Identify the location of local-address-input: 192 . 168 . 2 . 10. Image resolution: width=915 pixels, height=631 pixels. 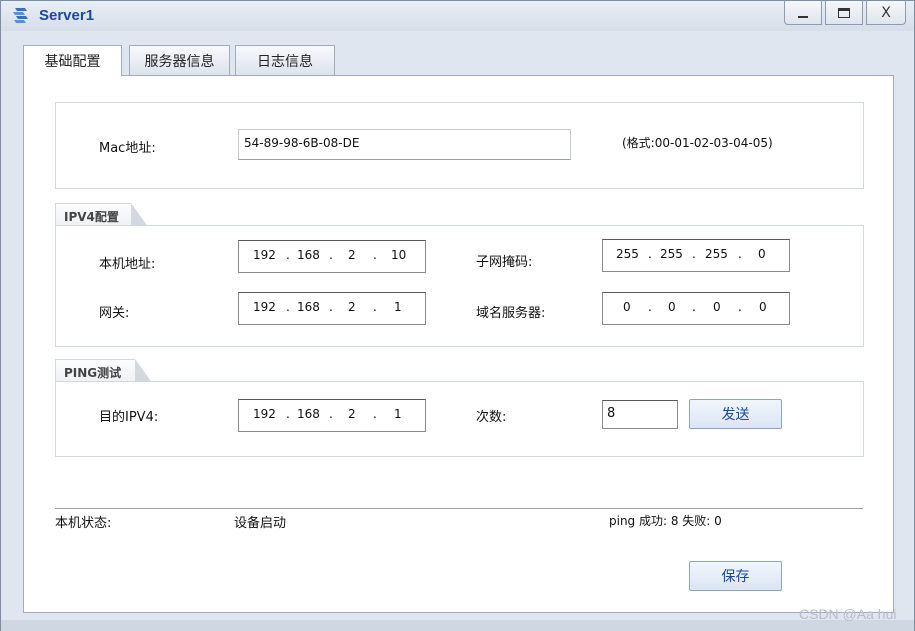
(332, 256).